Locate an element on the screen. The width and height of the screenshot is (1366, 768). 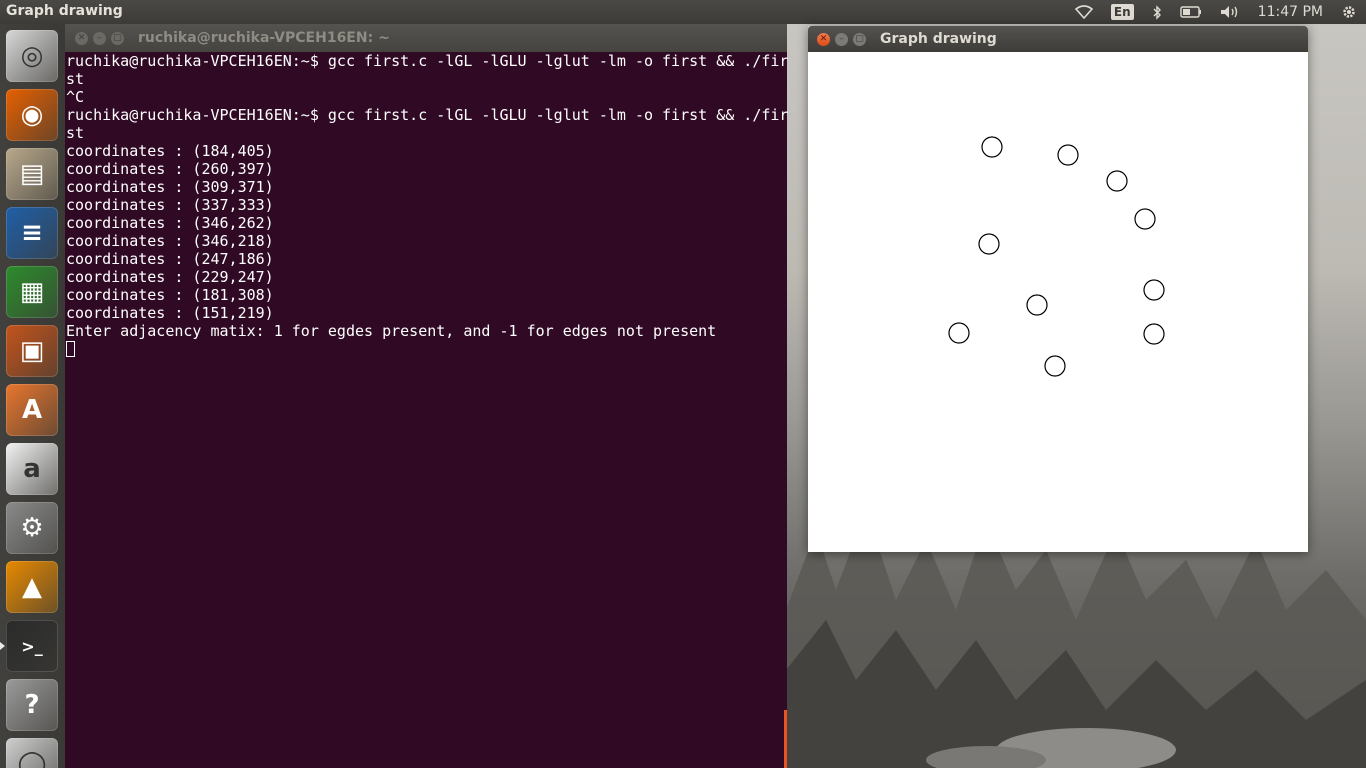
bluetooth-icon is located at coordinates (1157, 12).